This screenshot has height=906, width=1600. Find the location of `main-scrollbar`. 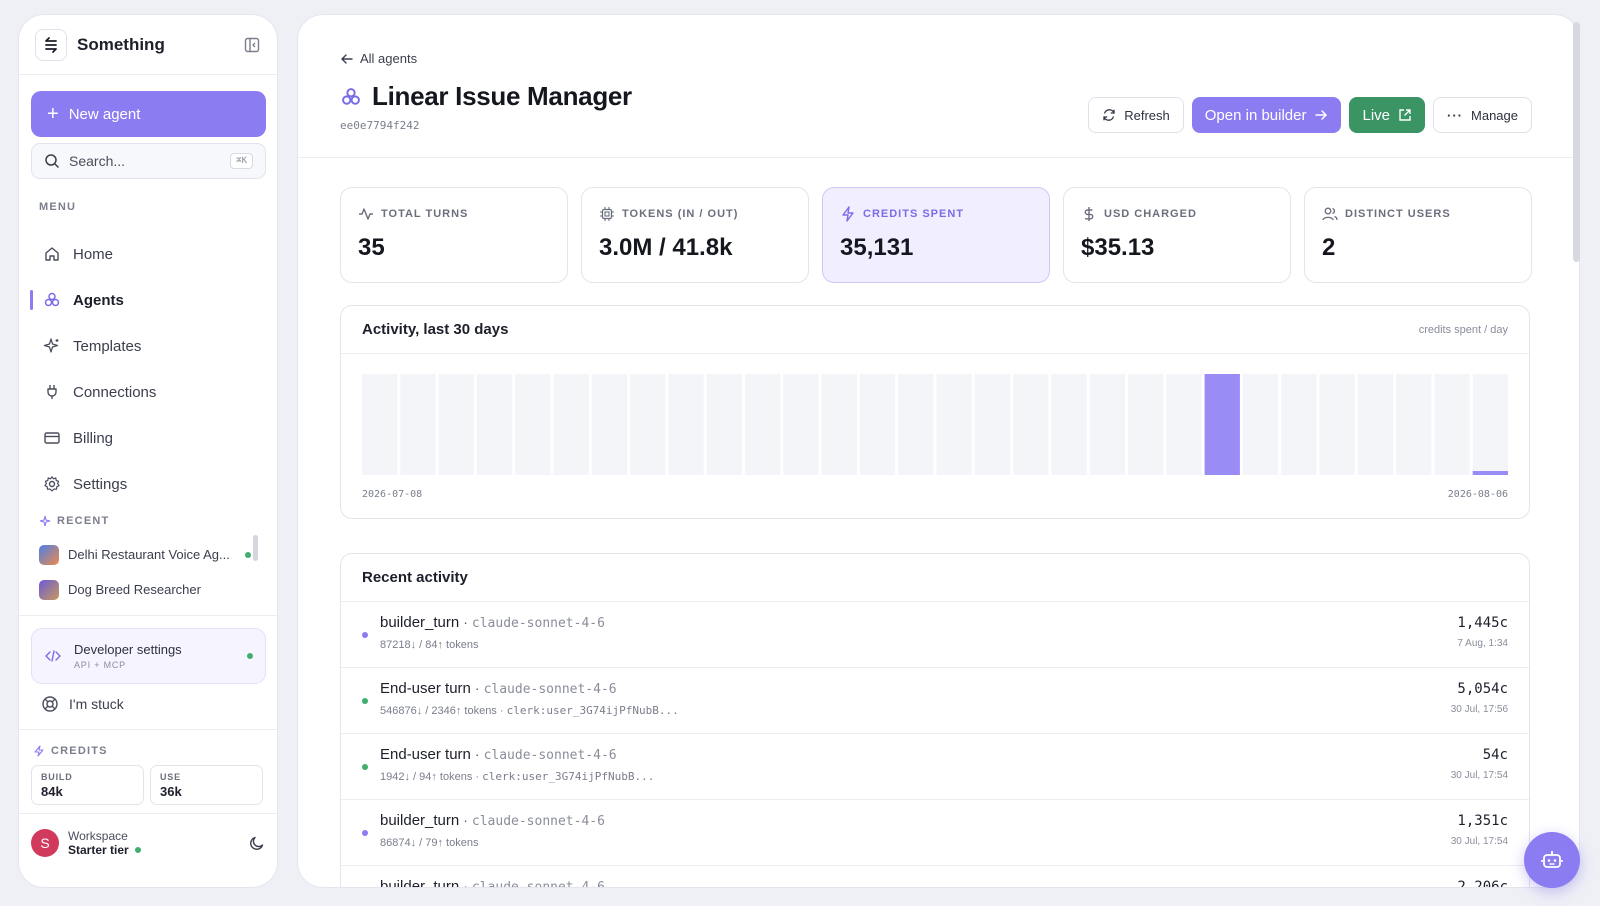

main-scrollbar is located at coordinates (1576, 142).